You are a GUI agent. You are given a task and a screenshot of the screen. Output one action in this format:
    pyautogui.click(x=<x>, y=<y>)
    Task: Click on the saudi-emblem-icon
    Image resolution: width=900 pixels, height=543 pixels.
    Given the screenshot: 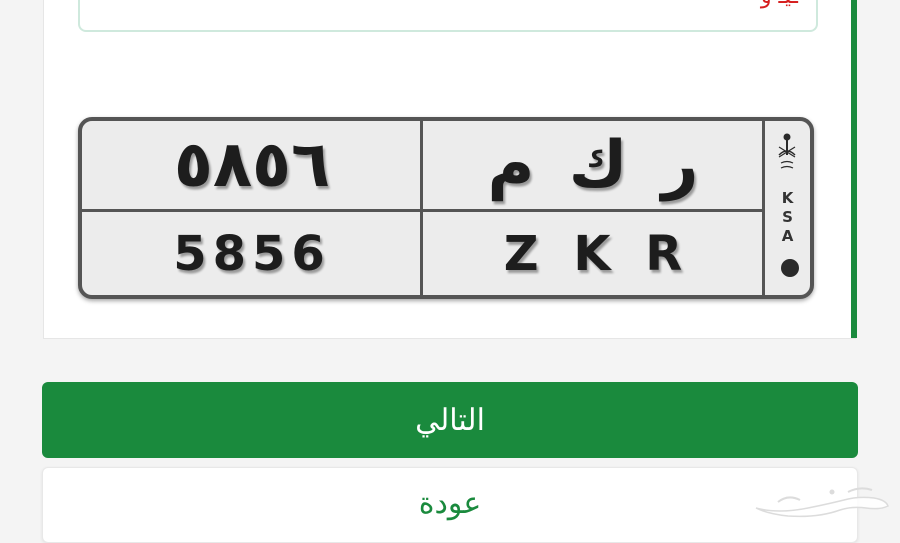 What is the action you would take?
    pyautogui.click(x=787, y=151)
    